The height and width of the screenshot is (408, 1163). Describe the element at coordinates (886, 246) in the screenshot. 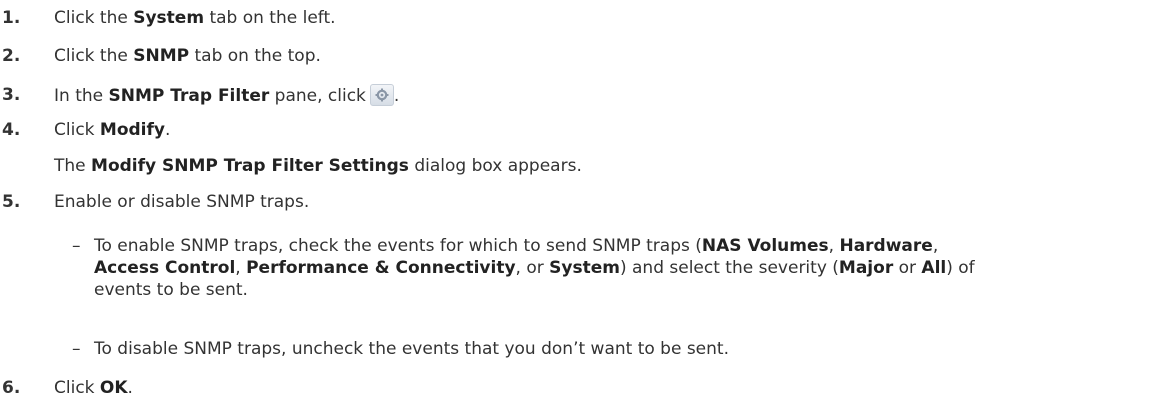

I see `ui-term-hardware: Hardware` at that location.